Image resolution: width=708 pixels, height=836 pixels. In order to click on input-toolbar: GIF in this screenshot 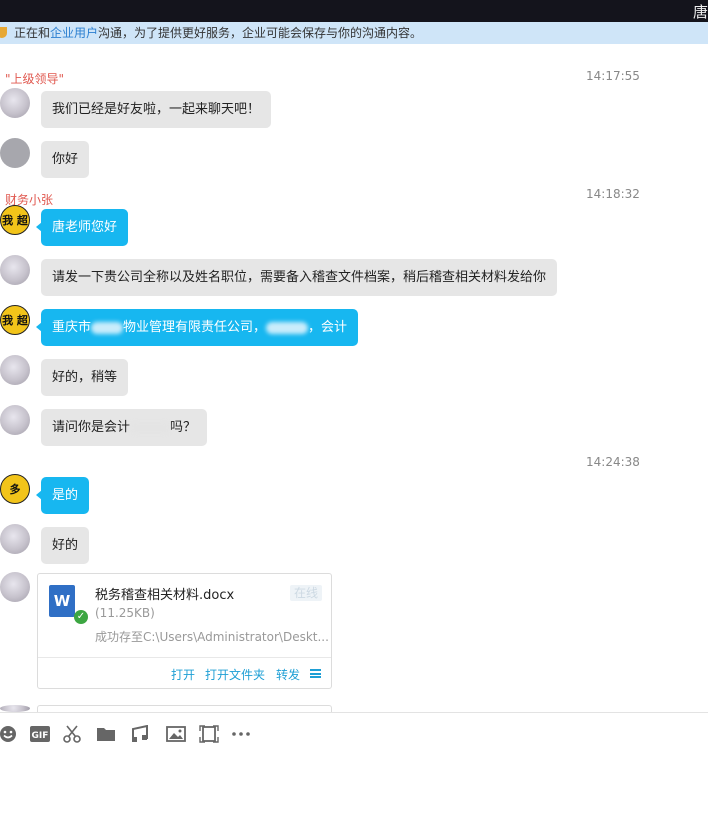, I will do `click(354, 732)`.